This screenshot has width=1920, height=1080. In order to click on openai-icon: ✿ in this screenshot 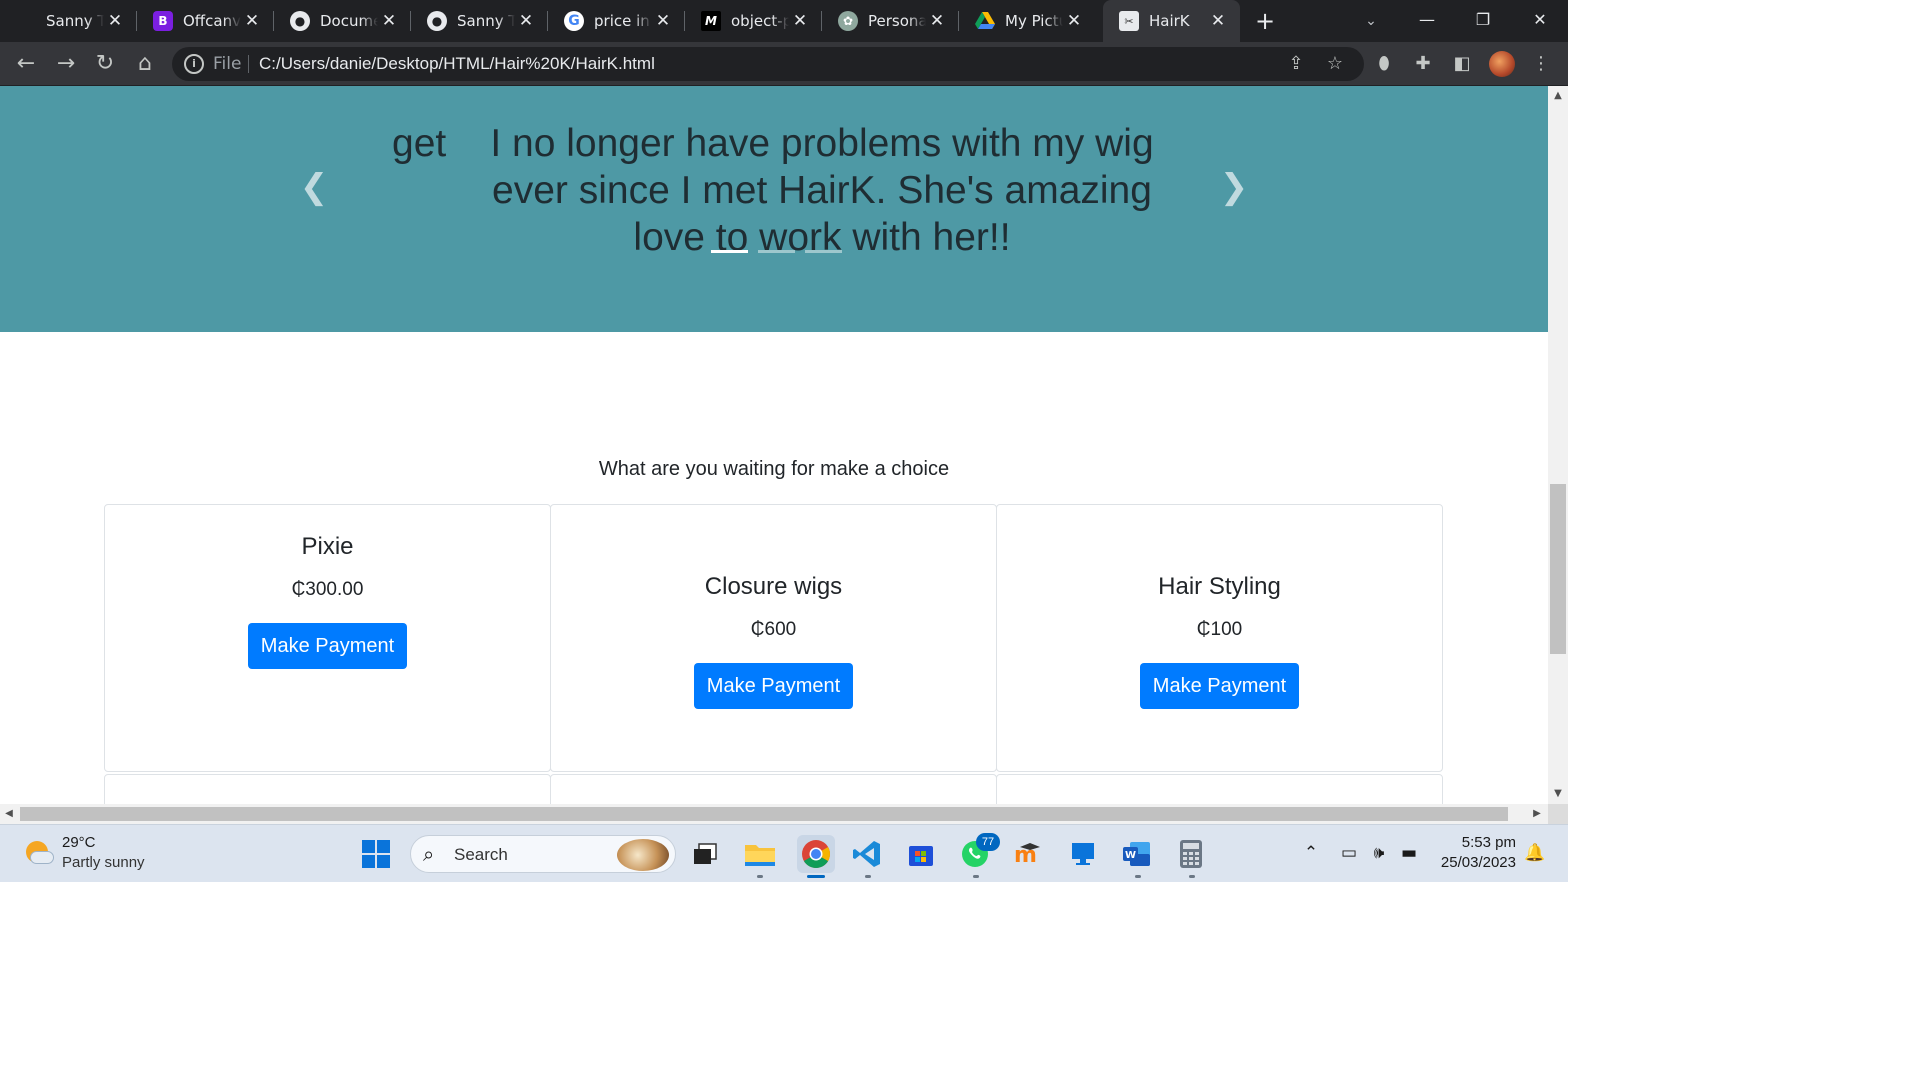, I will do `click(848, 21)`.